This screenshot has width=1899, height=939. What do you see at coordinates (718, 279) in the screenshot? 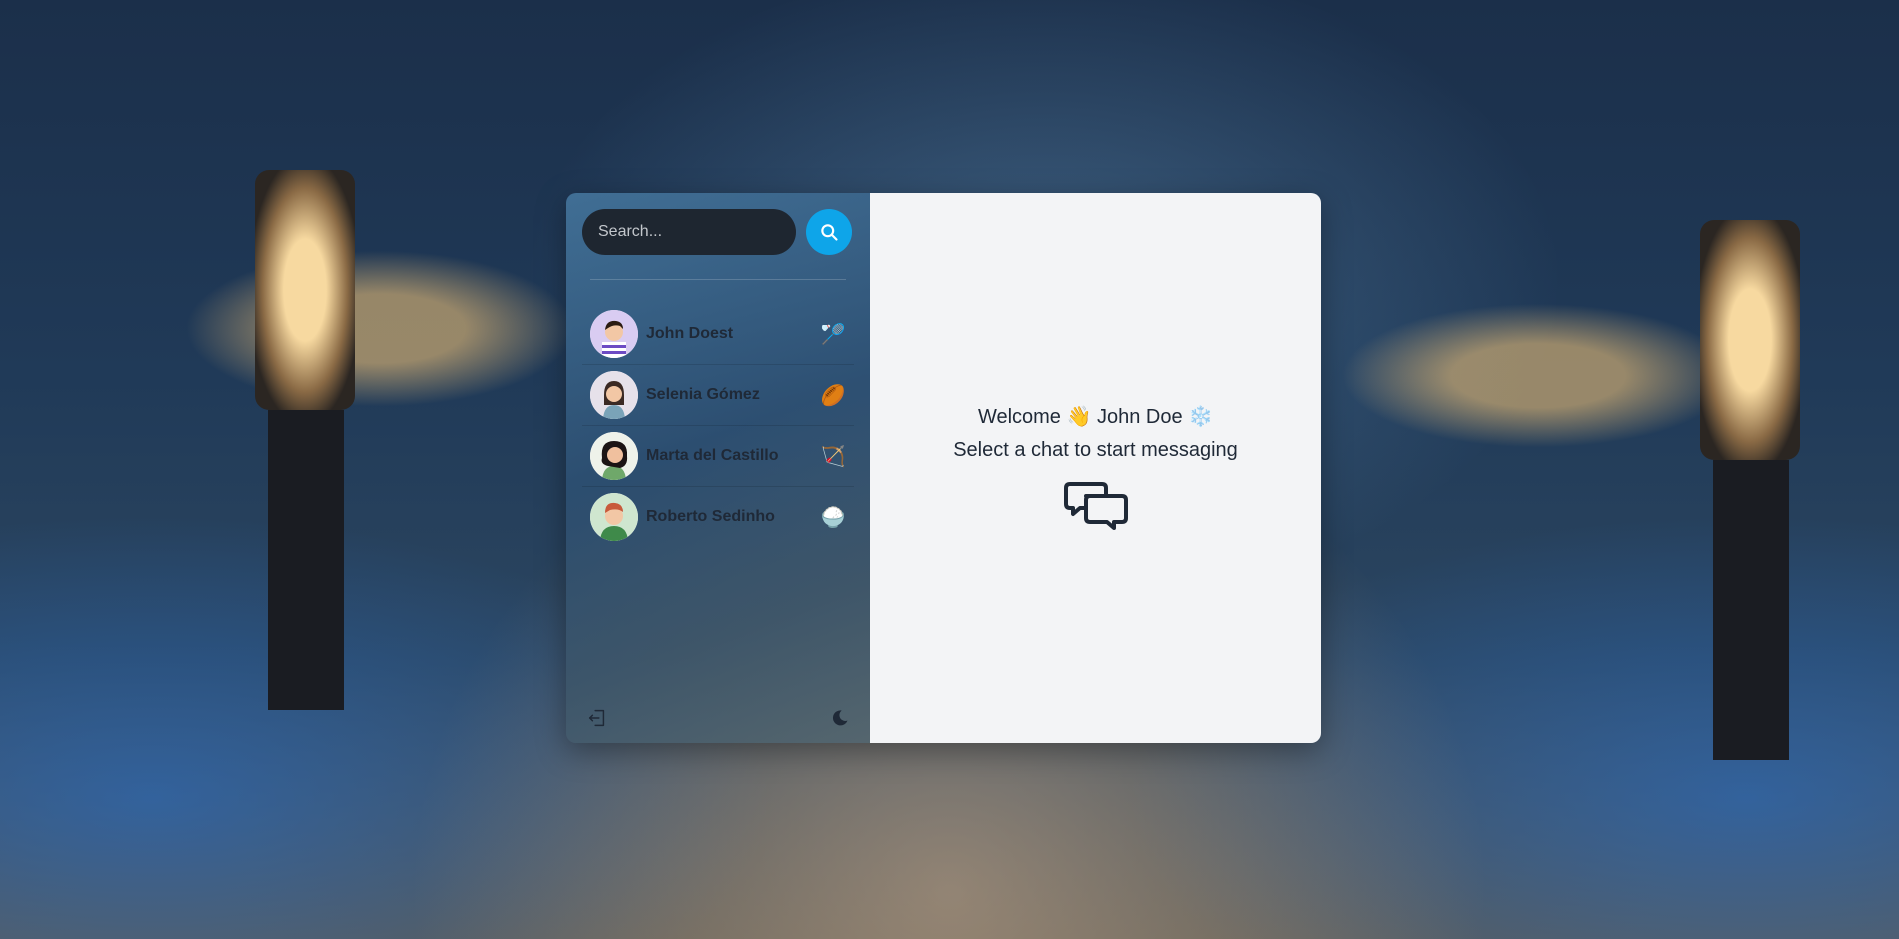
I see `sidebar-divider` at bounding box center [718, 279].